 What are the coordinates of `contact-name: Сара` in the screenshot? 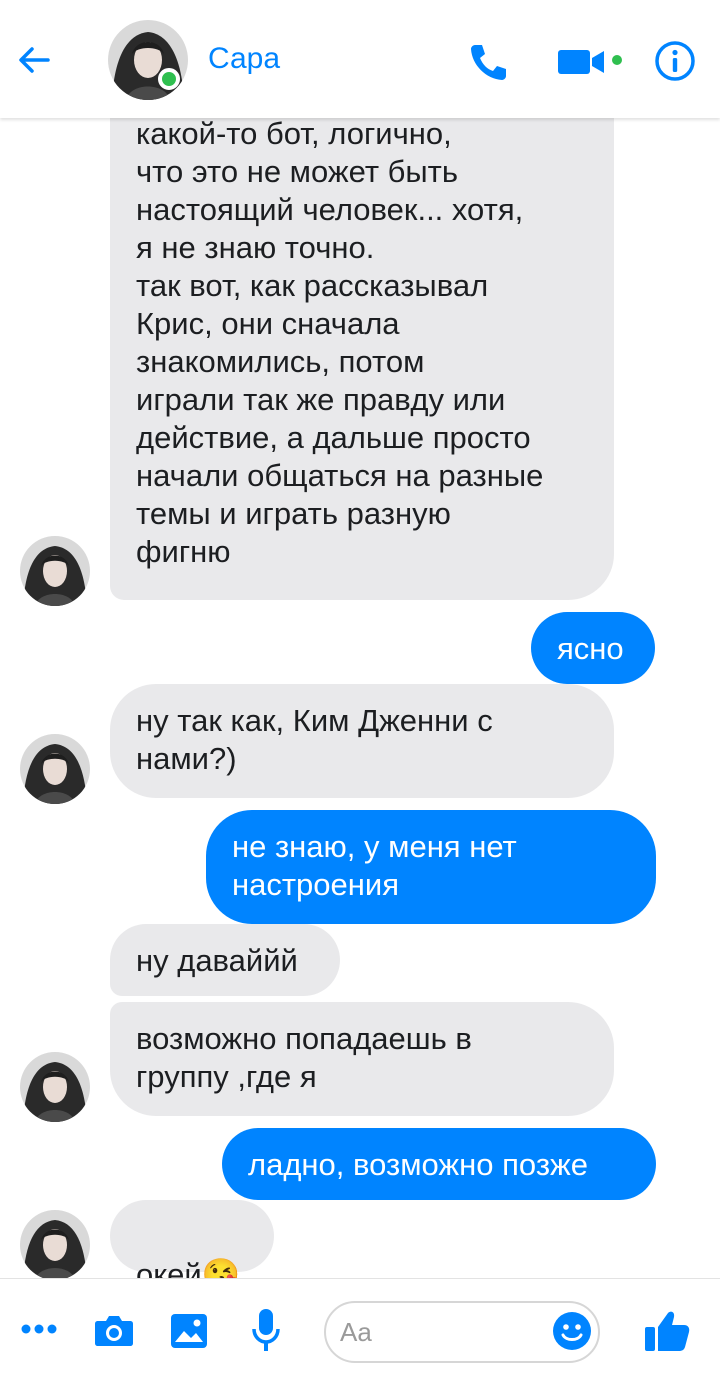 It's located at (244, 59).